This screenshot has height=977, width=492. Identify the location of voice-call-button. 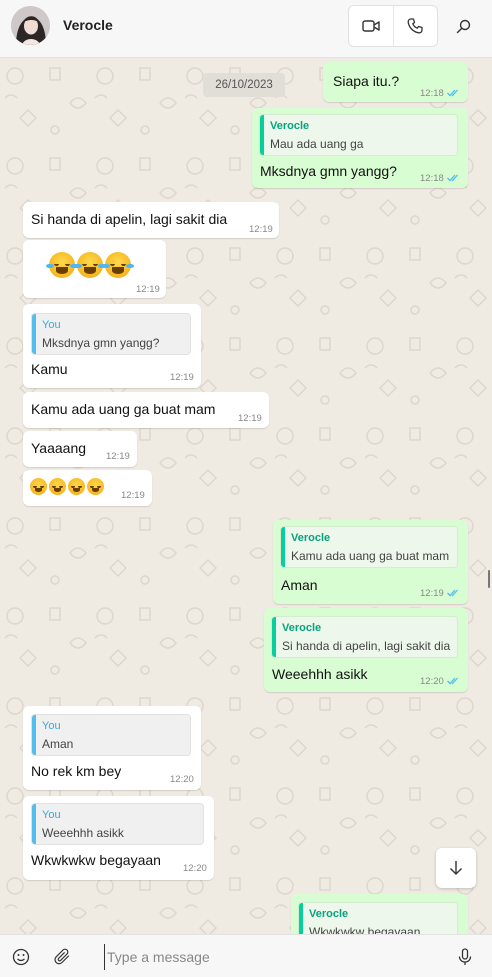
(414, 26).